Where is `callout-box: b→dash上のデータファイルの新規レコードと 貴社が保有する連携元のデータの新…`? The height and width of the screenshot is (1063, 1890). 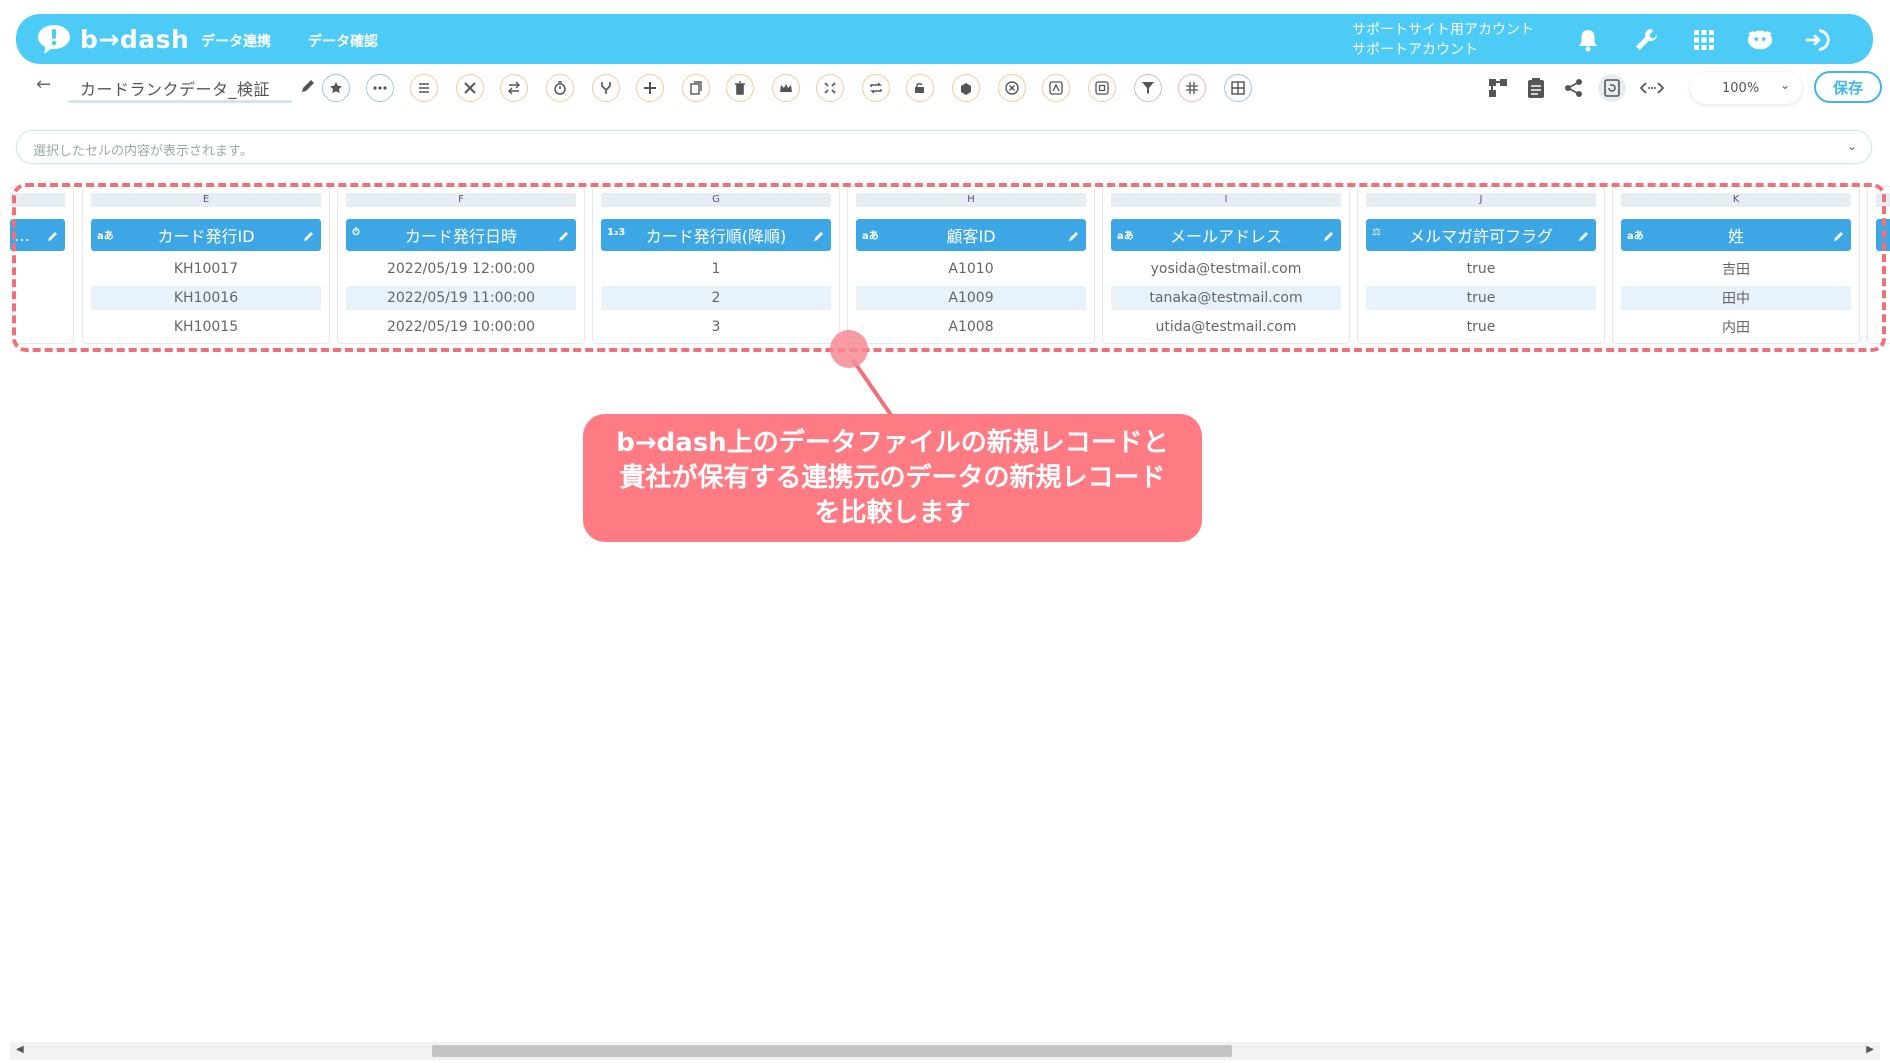 callout-box: b→dash上のデータファイルの新規レコードと 貴社が保有する連携元のデータの新… is located at coordinates (892, 478).